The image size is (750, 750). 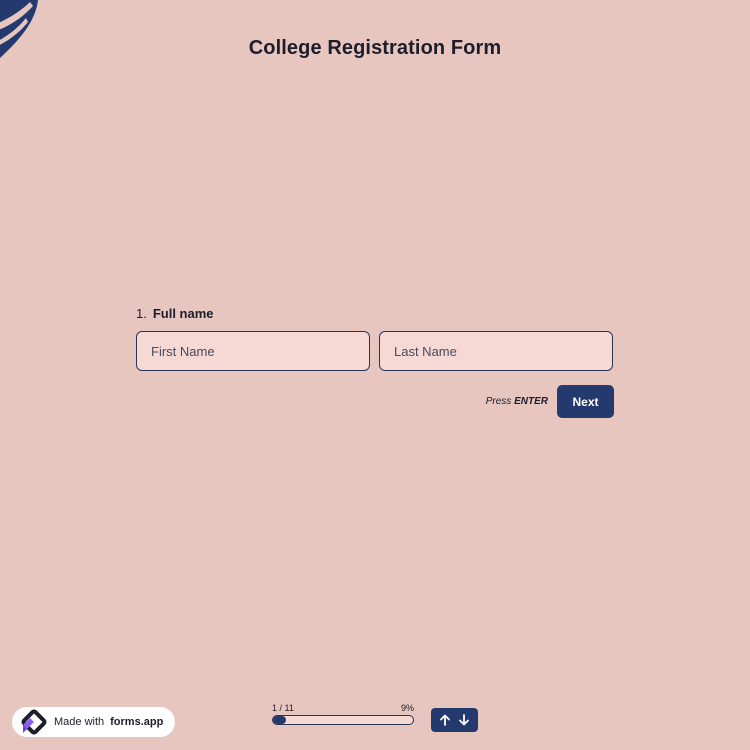 I want to click on progress-fill, so click(x=279, y=720).